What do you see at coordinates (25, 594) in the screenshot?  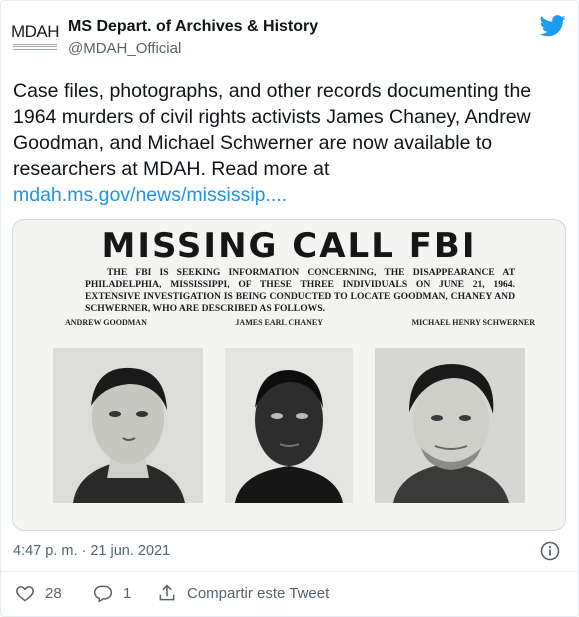 I see `heart-icon` at bounding box center [25, 594].